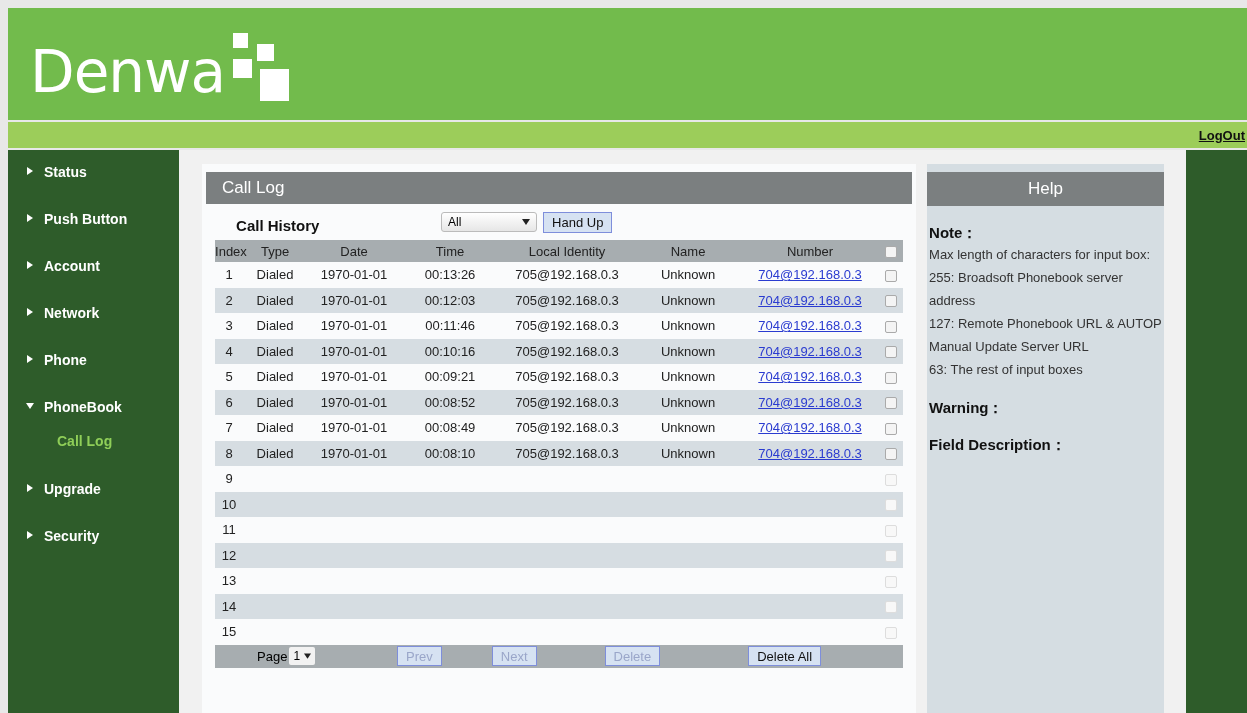  I want to click on column-header: Number, so click(810, 251).